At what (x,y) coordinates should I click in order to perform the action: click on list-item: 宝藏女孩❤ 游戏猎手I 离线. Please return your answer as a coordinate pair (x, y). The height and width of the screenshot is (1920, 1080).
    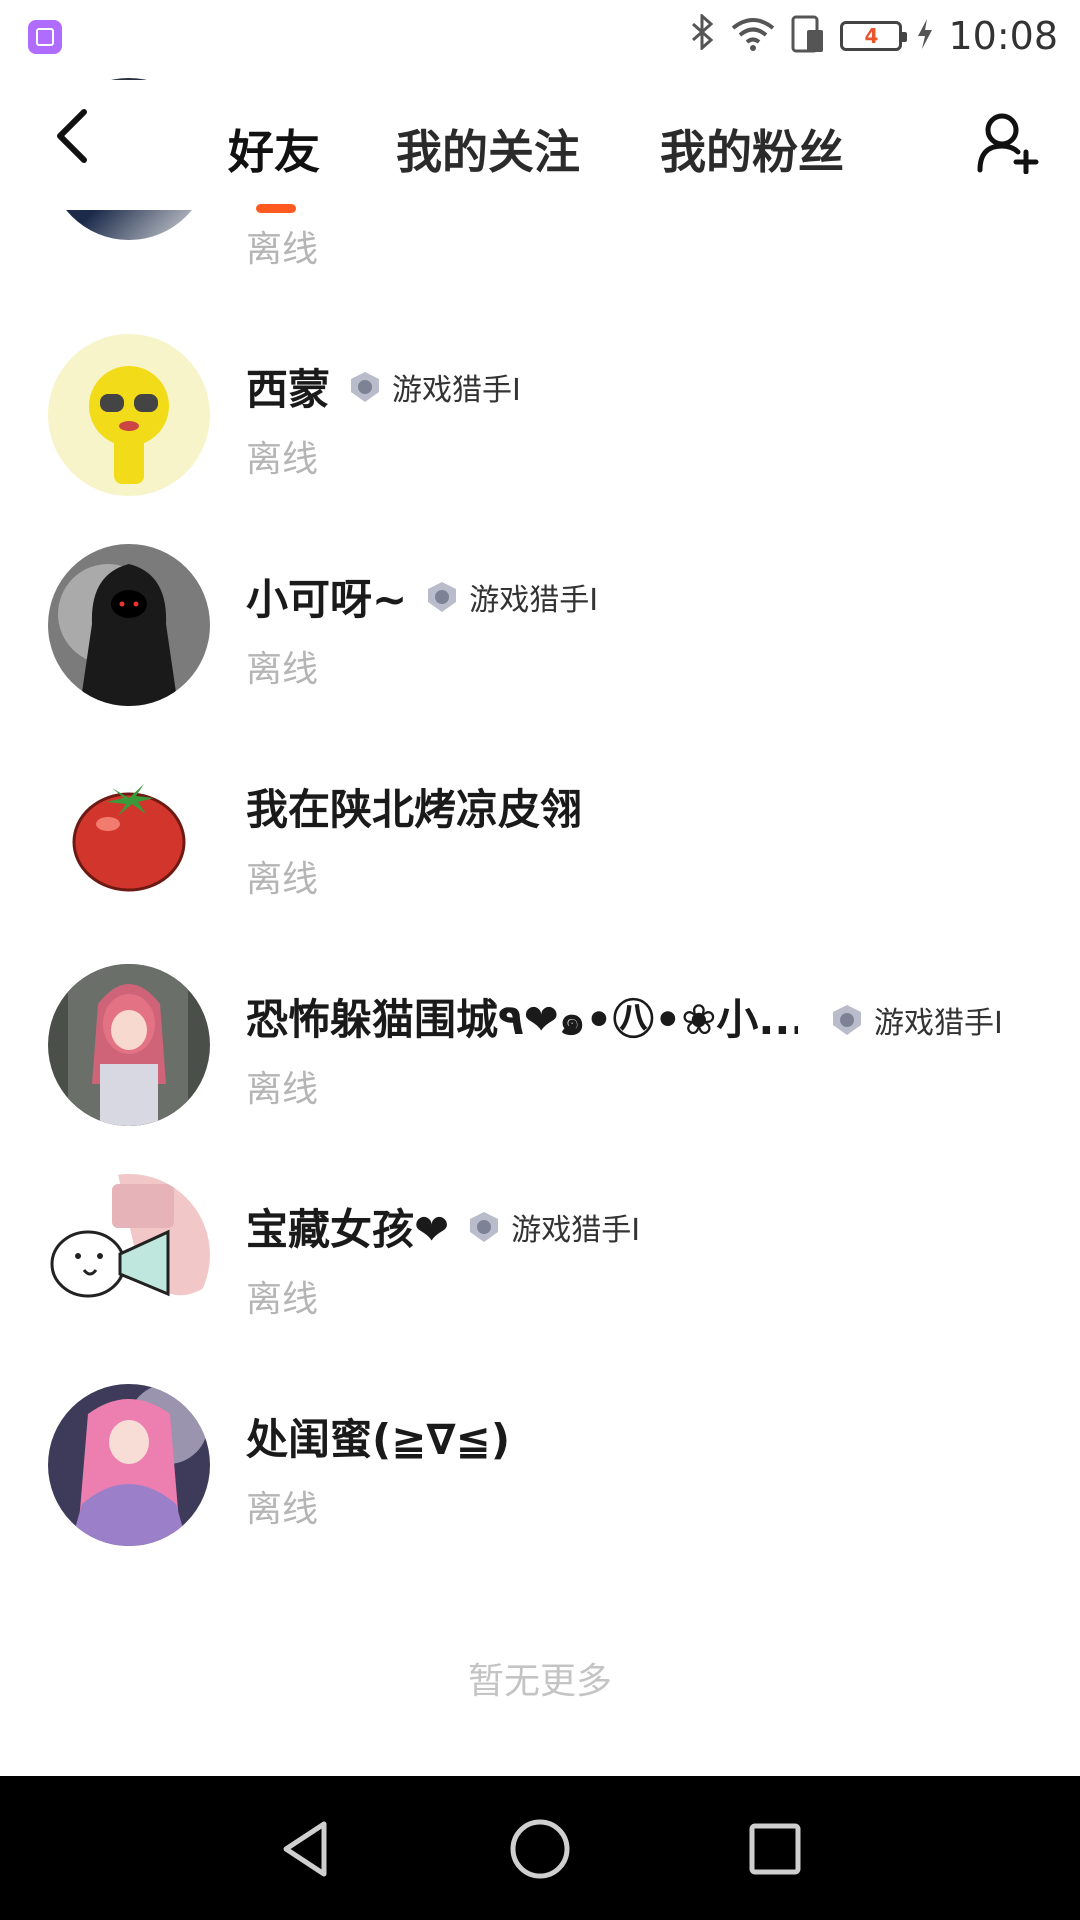
    Looking at the image, I should click on (540, 1279).